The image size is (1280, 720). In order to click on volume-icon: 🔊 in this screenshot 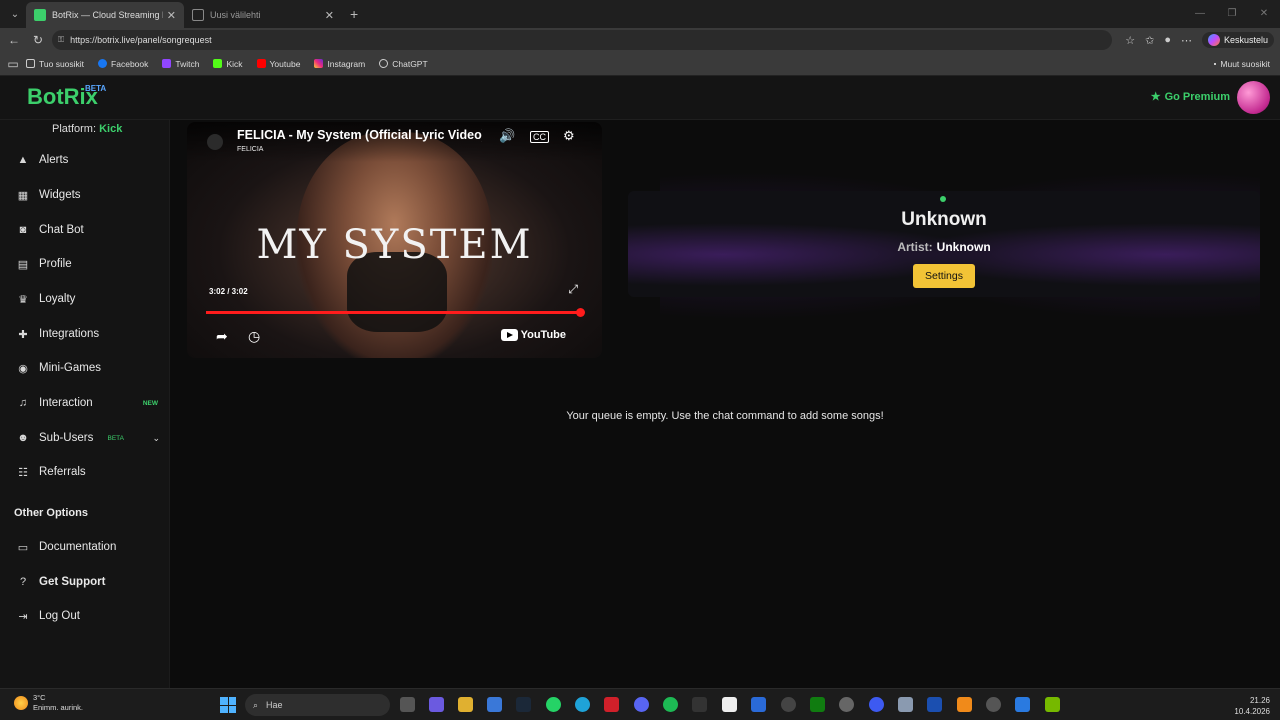, I will do `click(507, 136)`.